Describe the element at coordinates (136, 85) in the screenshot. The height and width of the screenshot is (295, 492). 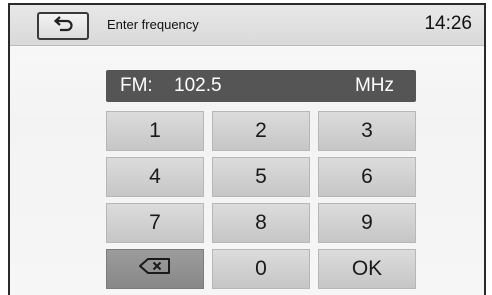
I see `band-label: FM:` at that location.